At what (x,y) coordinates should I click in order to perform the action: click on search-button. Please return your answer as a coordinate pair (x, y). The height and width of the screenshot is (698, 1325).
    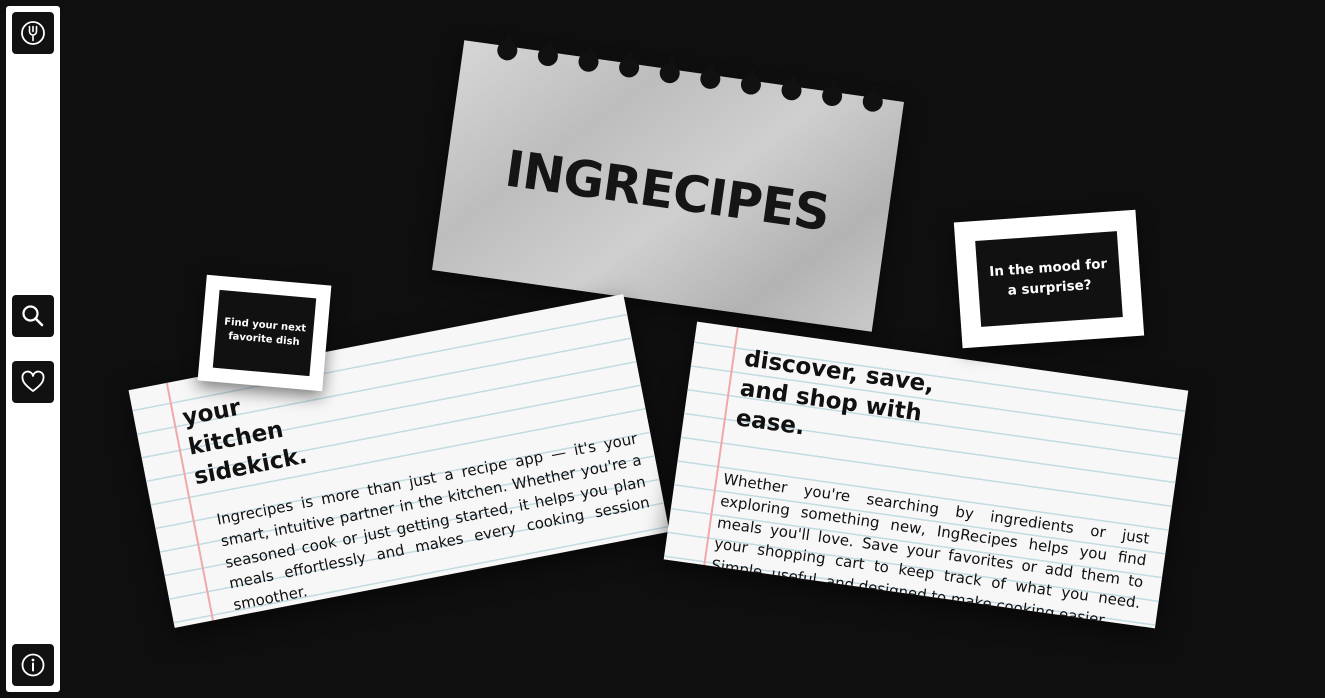
    Looking at the image, I should click on (33, 316).